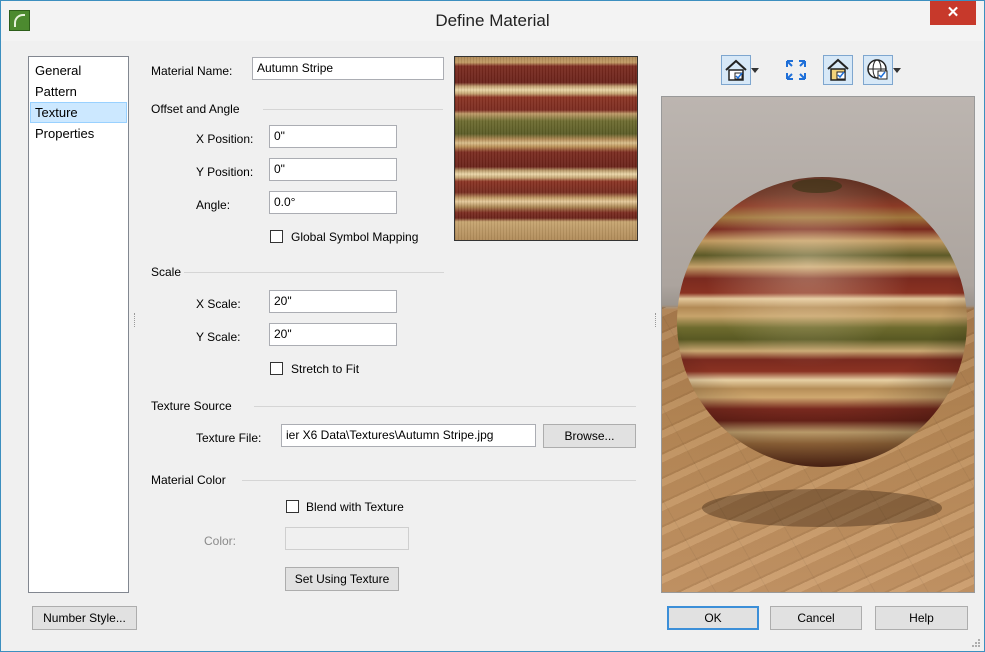  What do you see at coordinates (333, 136) in the screenshot?
I see `x-position-input: 0"` at bounding box center [333, 136].